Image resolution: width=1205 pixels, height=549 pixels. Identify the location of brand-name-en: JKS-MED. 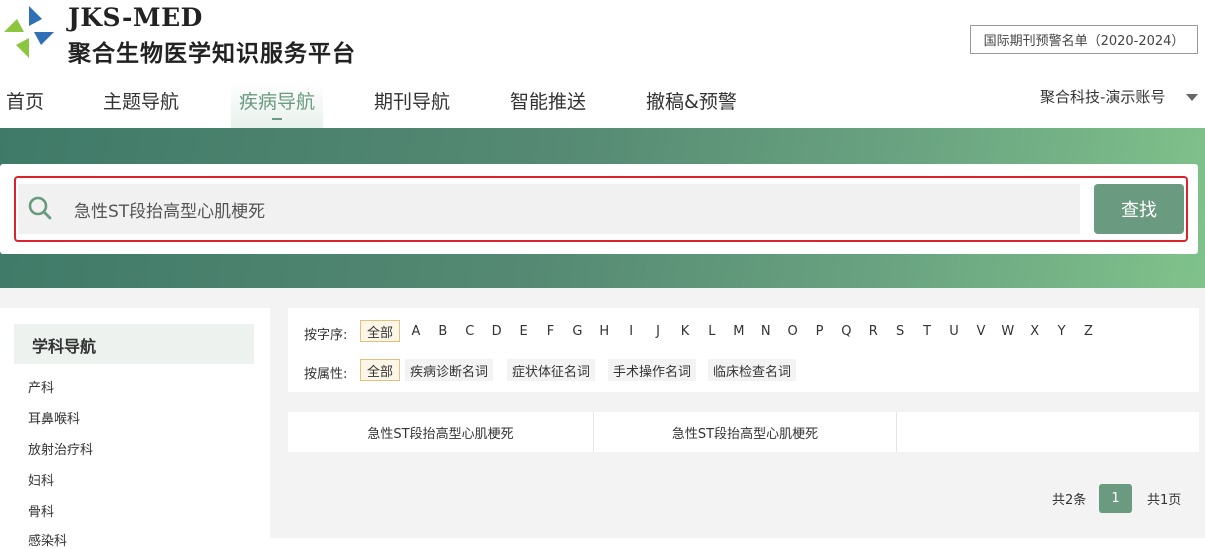
(135, 17).